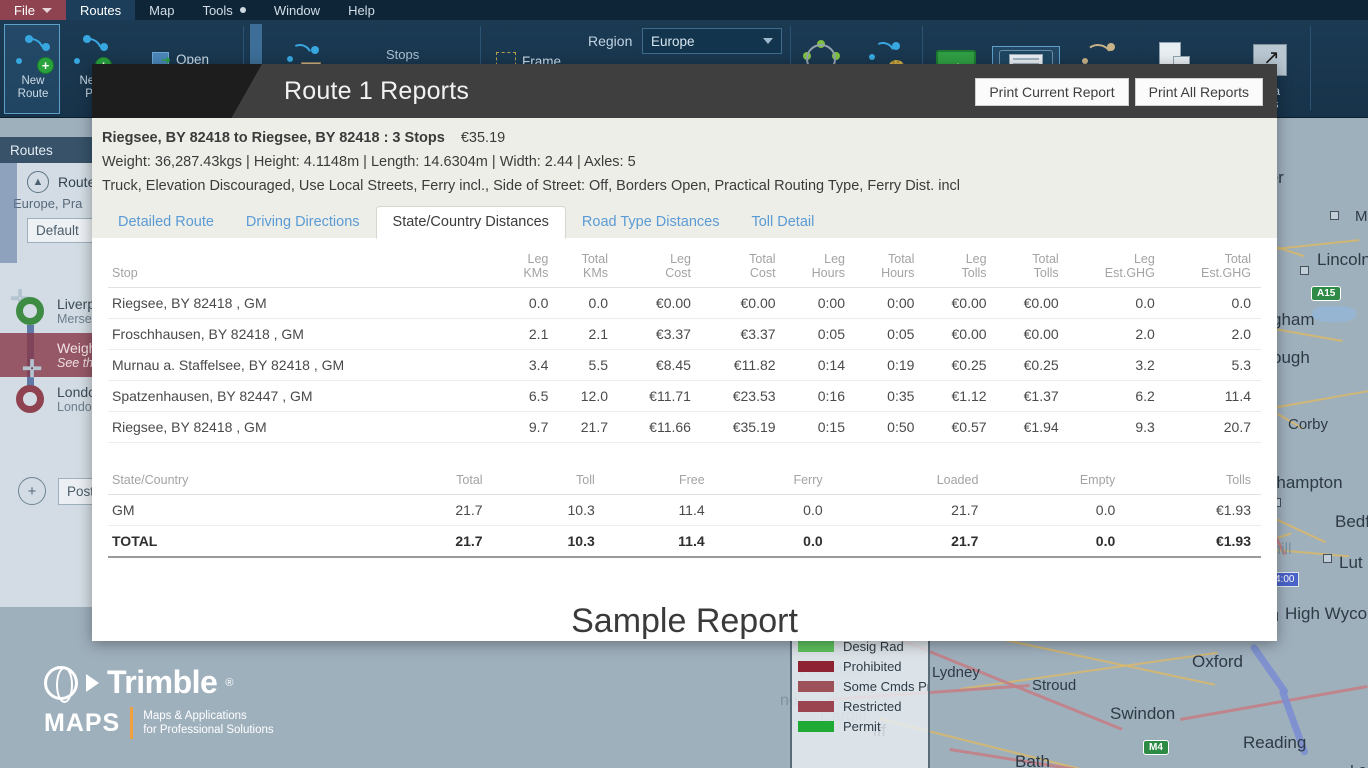 The image size is (1368, 768). What do you see at coordinates (208, 730) in the screenshot?
I see `logo-tagline-line-2: for Professional Solutions` at bounding box center [208, 730].